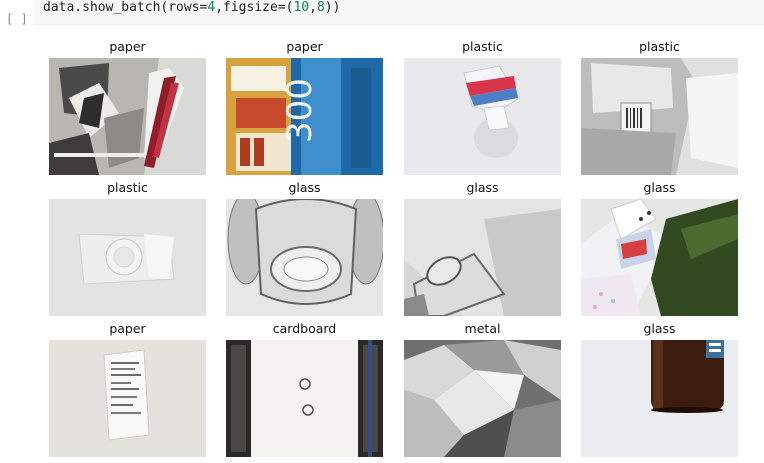  Describe the element at coordinates (399, 12) in the screenshot. I see `code-editor: data.show_batch(rows=4,figsize=(10,8))` at that location.